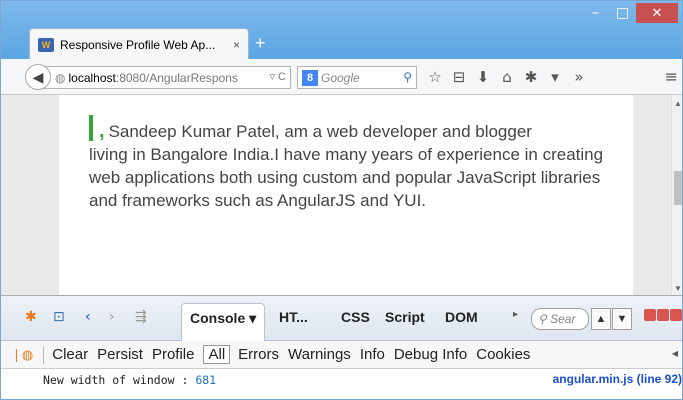 The image size is (683, 400). Describe the element at coordinates (141, 317) in the screenshot. I see `command-line-icon: ⇶` at that location.